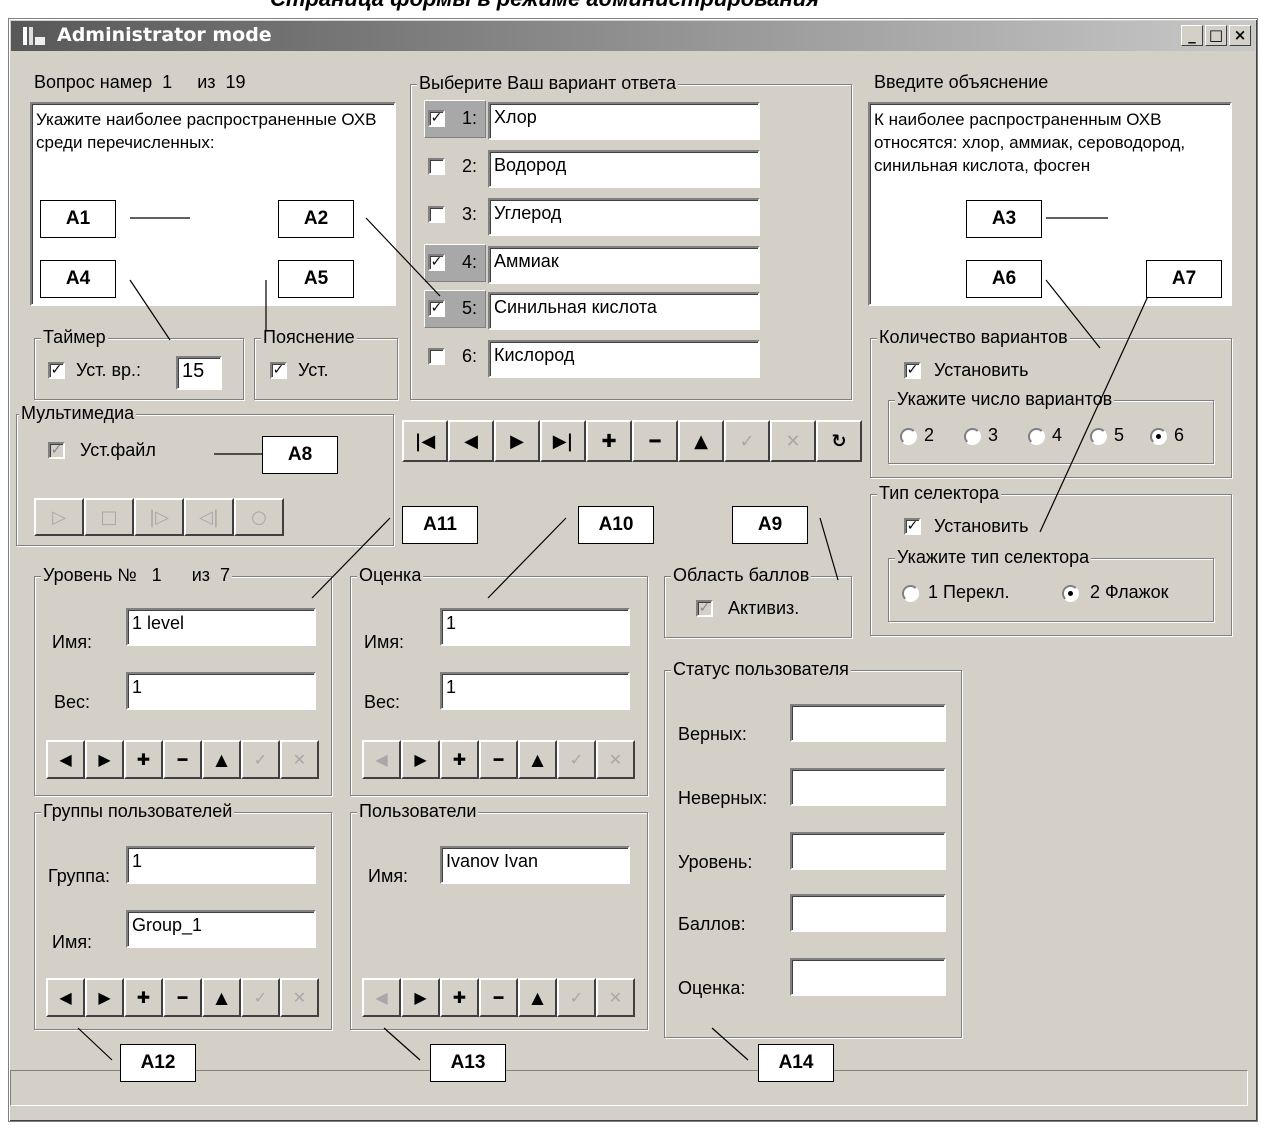 The height and width of the screenshot is (1126, 1261). What do you see at coordinates (563, 441) in the screenshot?
I see `last-question-button: ▶|` at bounding box center [563, 441].